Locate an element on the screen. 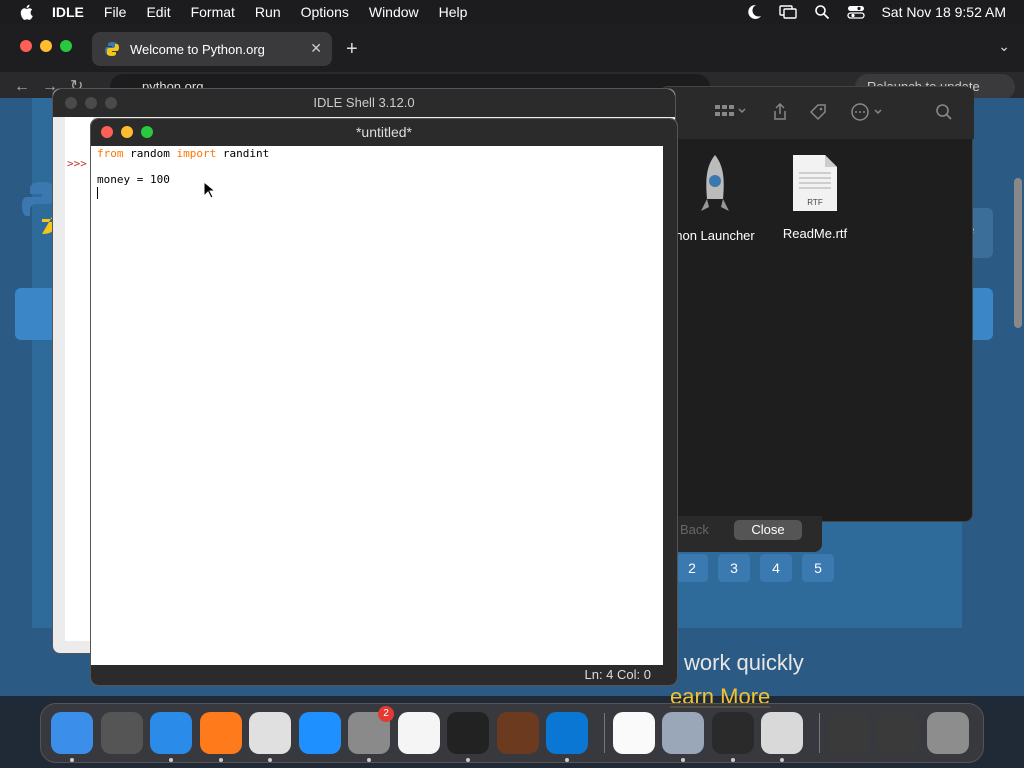  garageband-icon is located at coordinates (517, 733).